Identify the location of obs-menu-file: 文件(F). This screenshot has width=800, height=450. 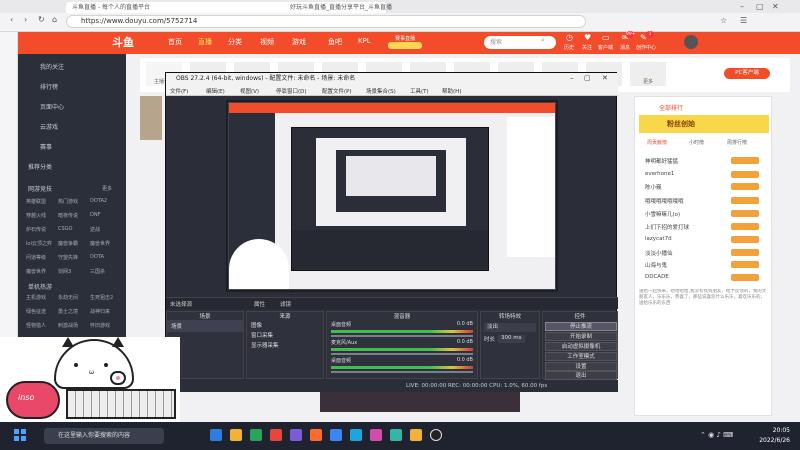
(179, 91).